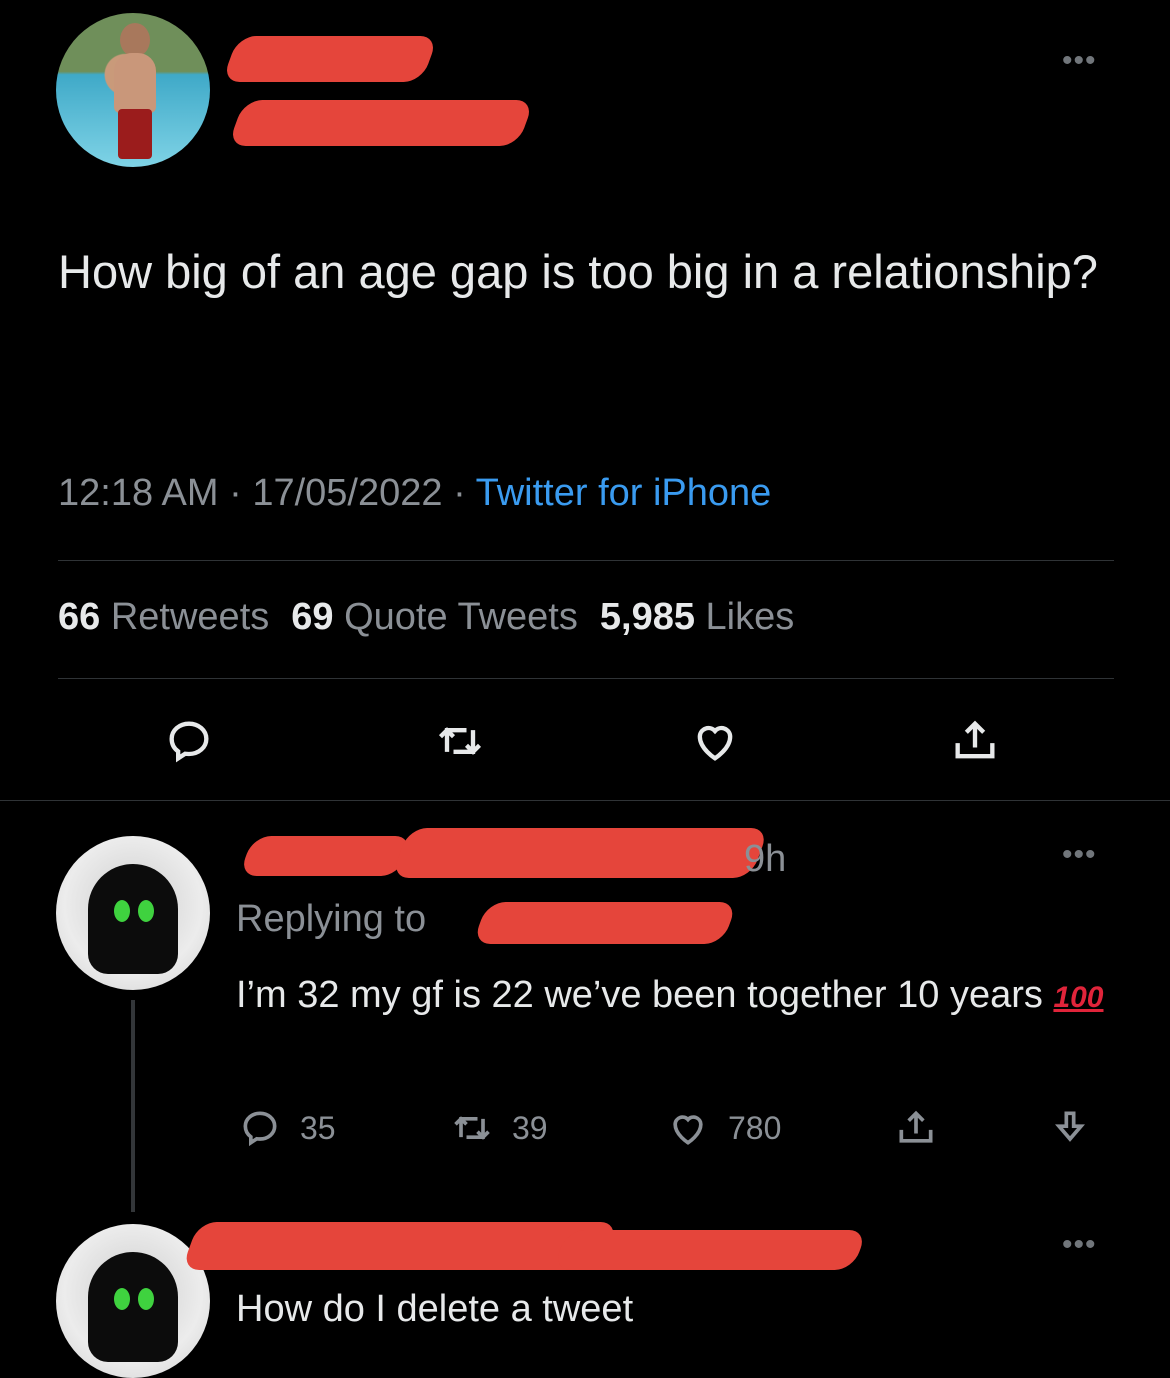 The width and height of the screenshot is (1170, 1378). I want to click on tweet-source-link: Twitter for iPhone, so click(624, 493).